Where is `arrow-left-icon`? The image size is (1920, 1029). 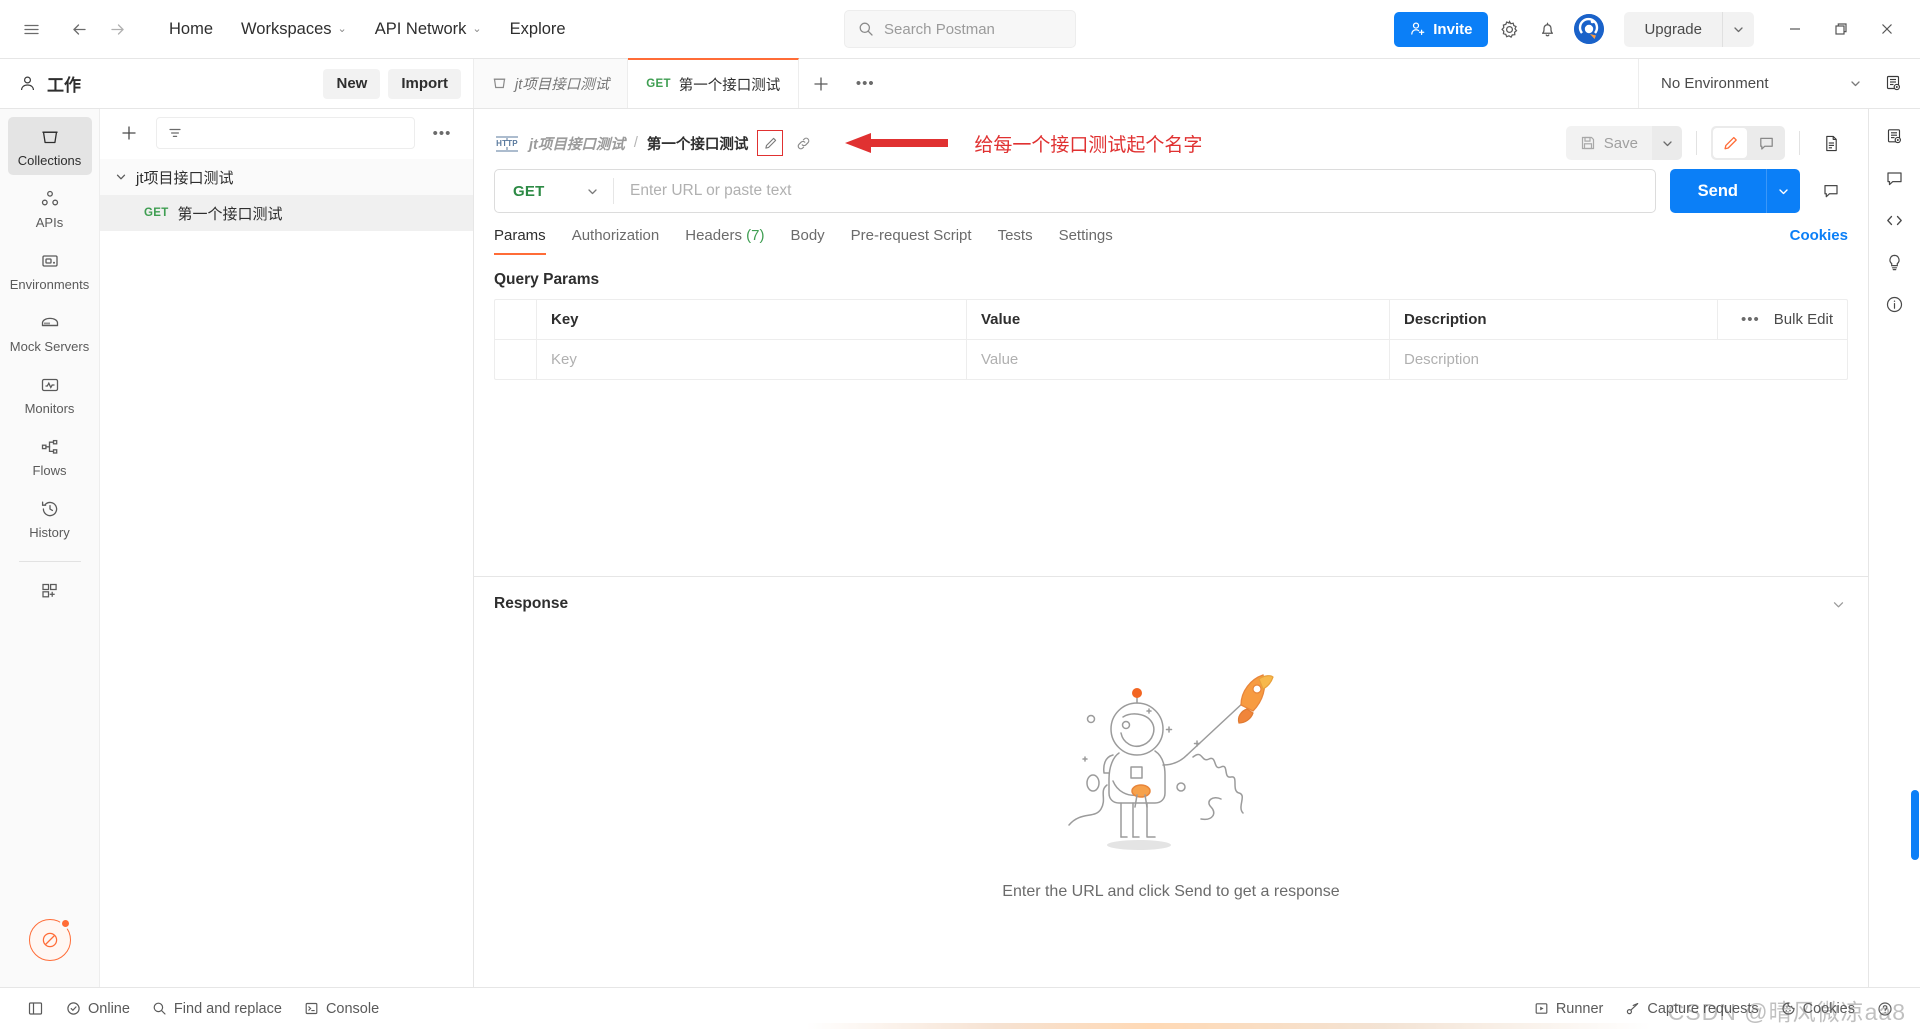
arrow-left-icon is located at coordinates (79, 29).